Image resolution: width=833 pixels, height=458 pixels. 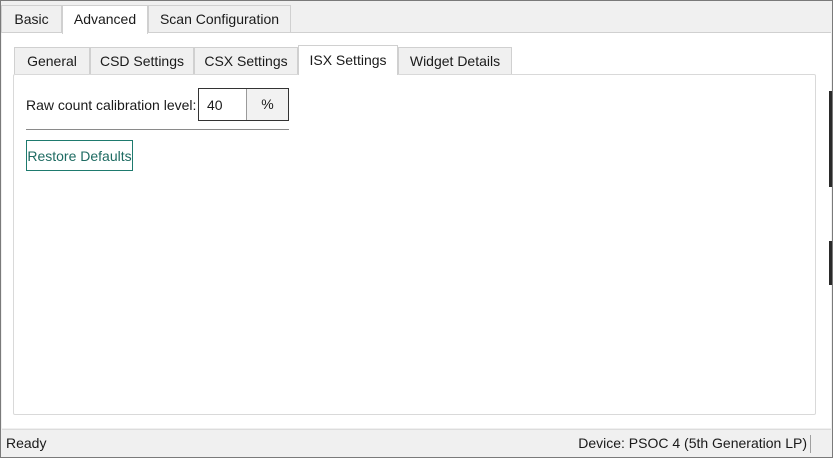 I want to click on tab-basic-label: Basic, so click(x=31, y=19).